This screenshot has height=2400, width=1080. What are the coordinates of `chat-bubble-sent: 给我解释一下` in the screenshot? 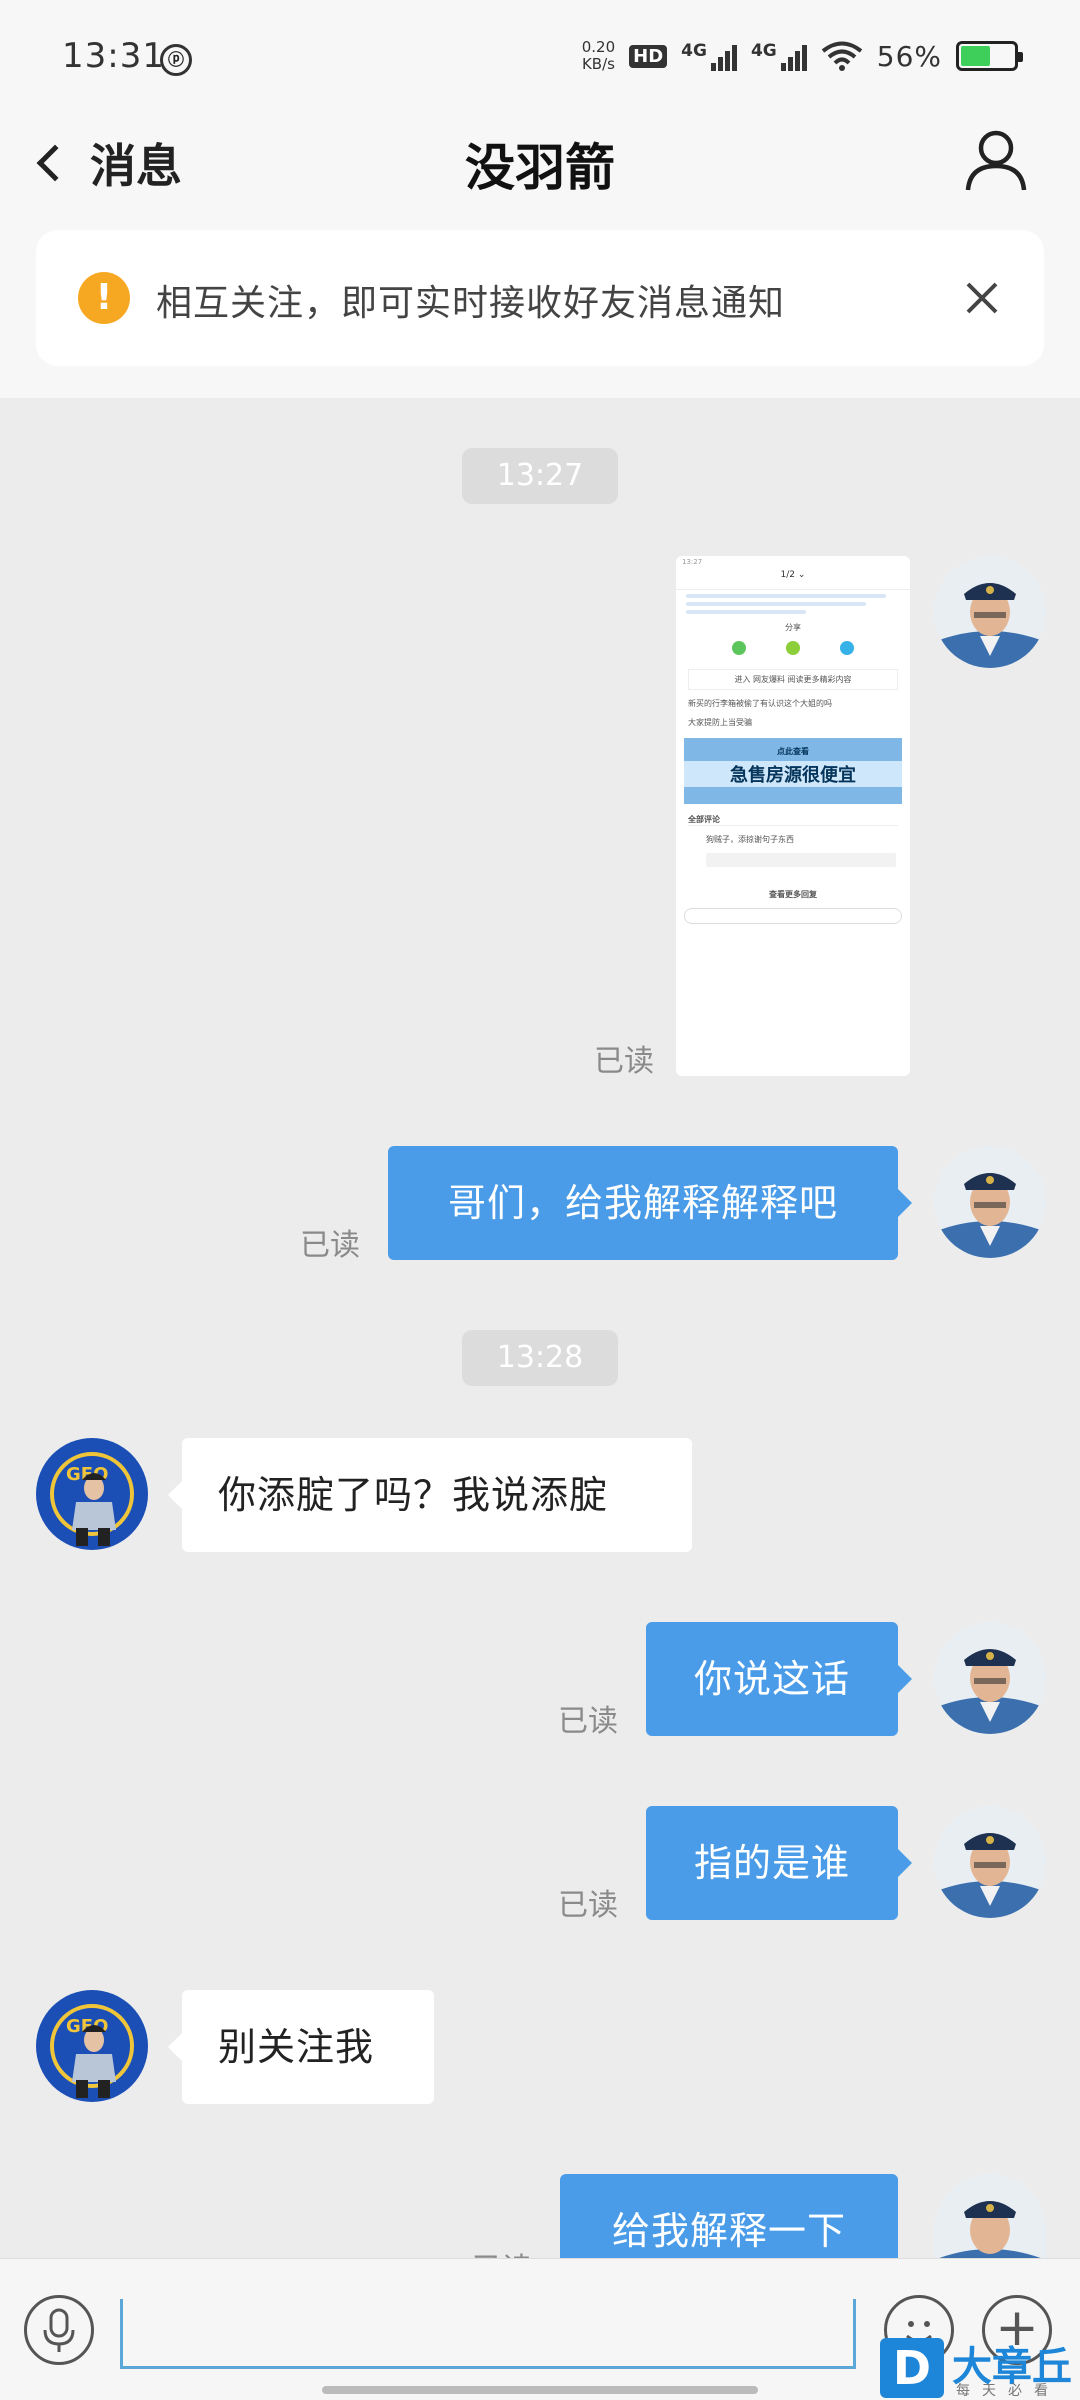 It's located at (729, 2216).